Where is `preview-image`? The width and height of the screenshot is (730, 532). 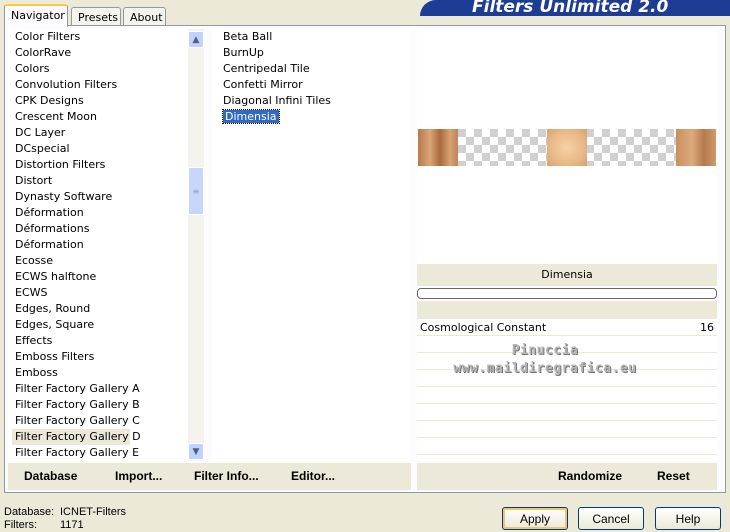 preview-image is located at coordinates (567, 147).